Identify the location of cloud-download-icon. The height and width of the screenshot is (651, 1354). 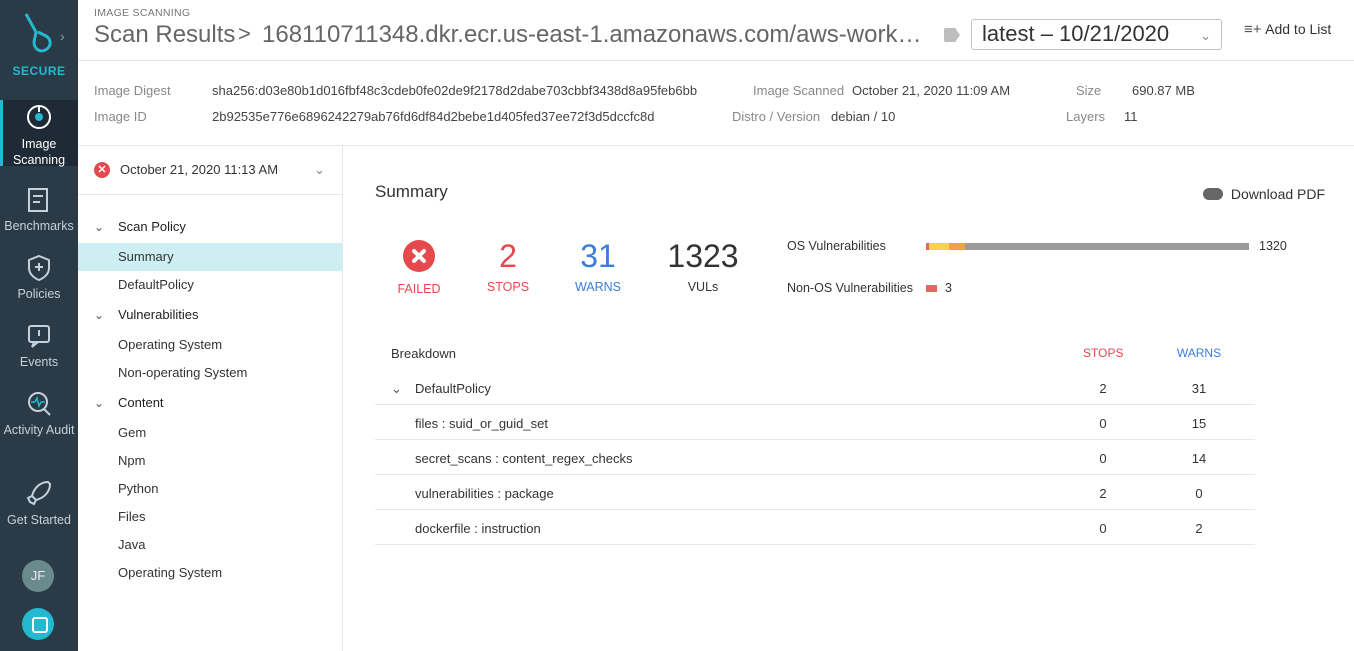
(1213, 194).